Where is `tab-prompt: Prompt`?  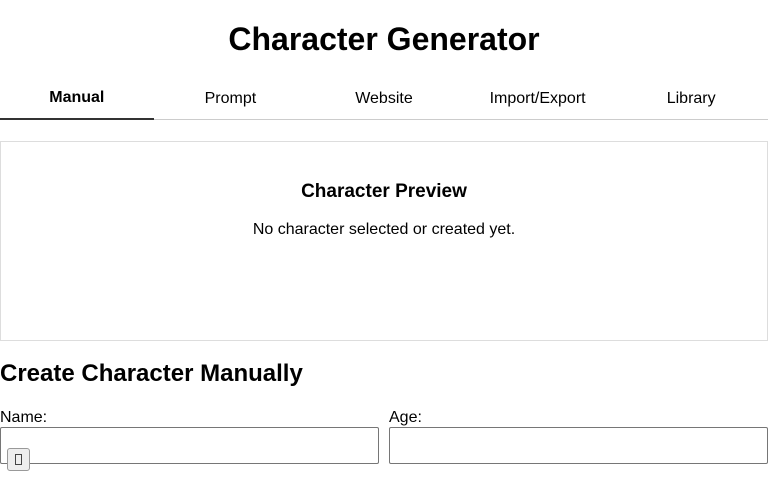 tab-prompt: Prompt is located at coordinates (231, 98).